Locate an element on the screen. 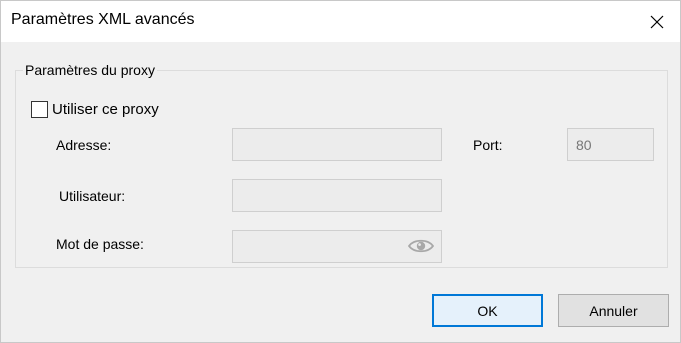  port-label: Port: is located at coordinates (488, 145).